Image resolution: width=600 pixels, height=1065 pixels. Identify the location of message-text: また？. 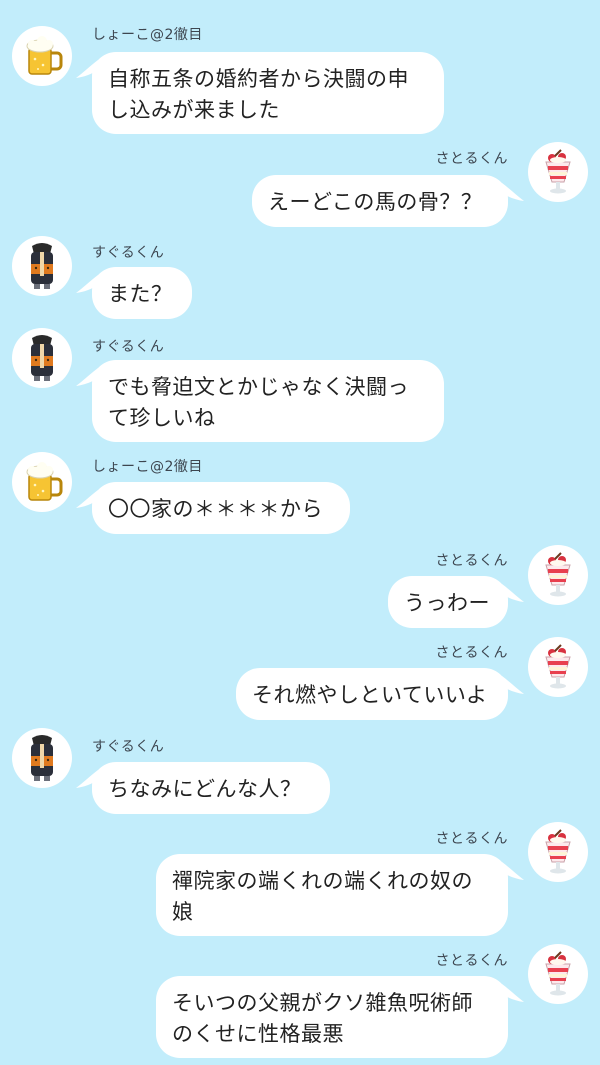
(140, 294).